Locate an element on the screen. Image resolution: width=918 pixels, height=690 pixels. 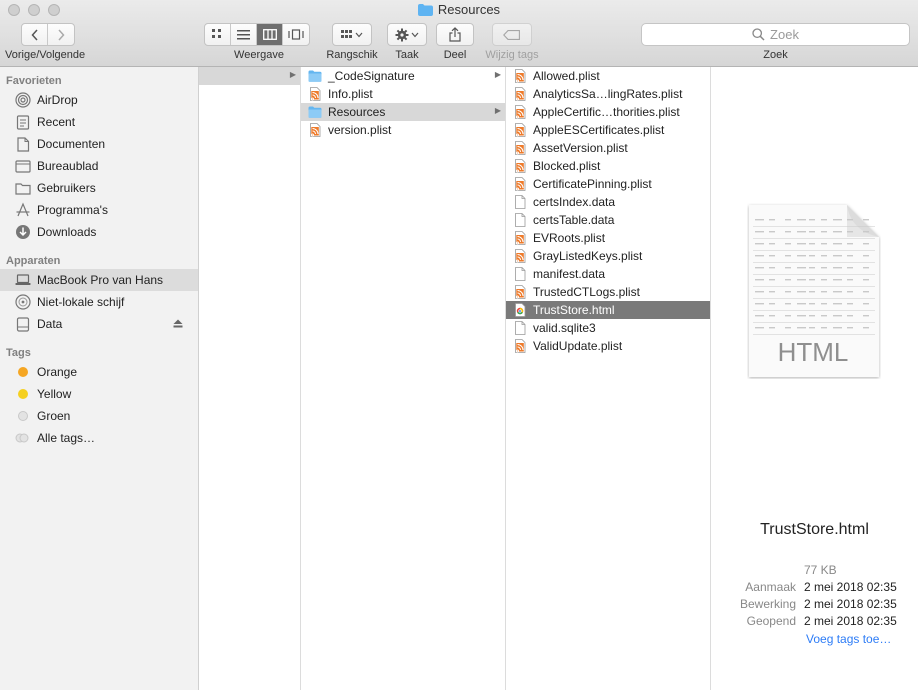
list-item: version.plist is located at coordinates (403, 130).